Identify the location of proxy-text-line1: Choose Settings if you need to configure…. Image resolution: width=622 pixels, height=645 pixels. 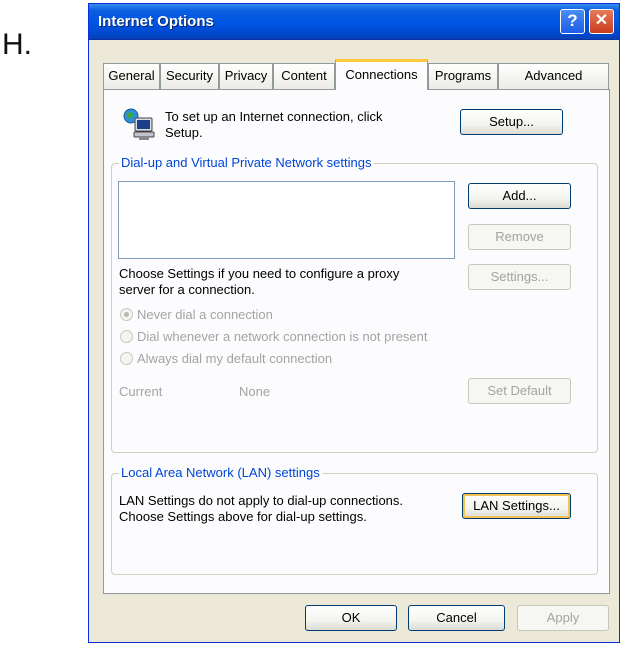
(259, 273).